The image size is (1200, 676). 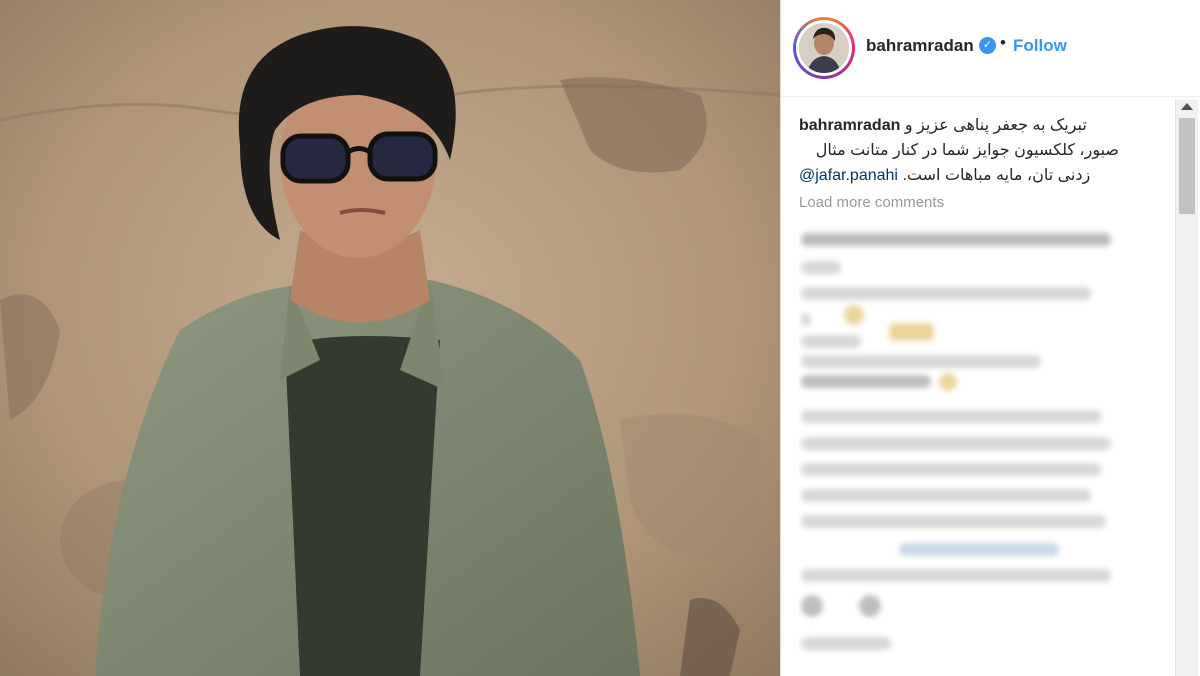 What do you see at coordinates (920, 46) in the screenshot?
I see `post-username: bahramradan` at bounding box center [920, 46].